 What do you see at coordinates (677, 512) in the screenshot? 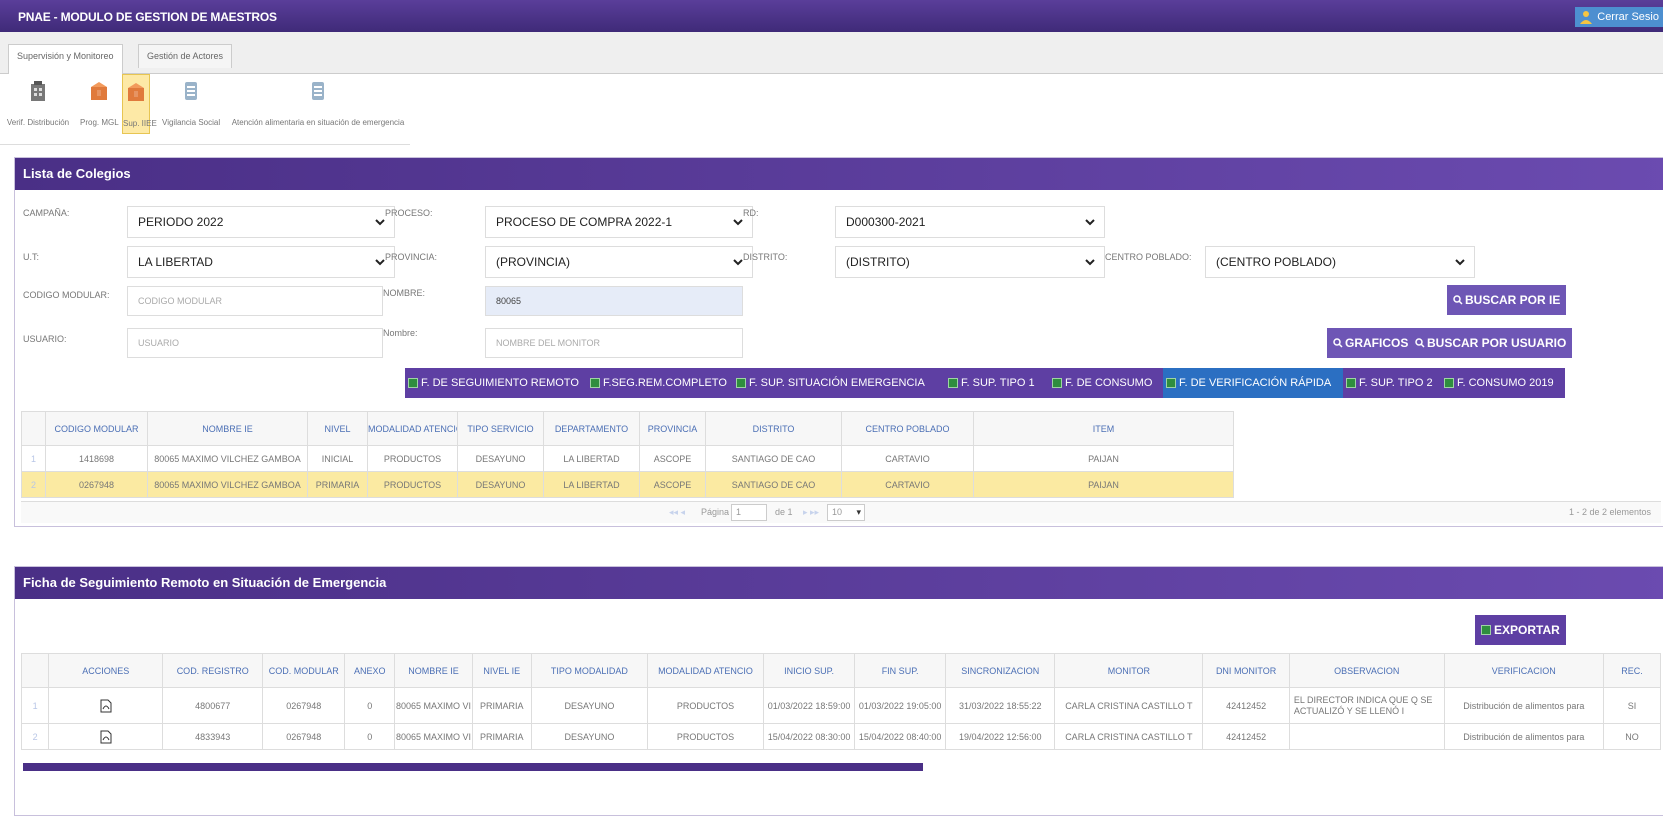
I see `pager-prev-icons: ◂◂ ◂` at bounding box center [677, 512].